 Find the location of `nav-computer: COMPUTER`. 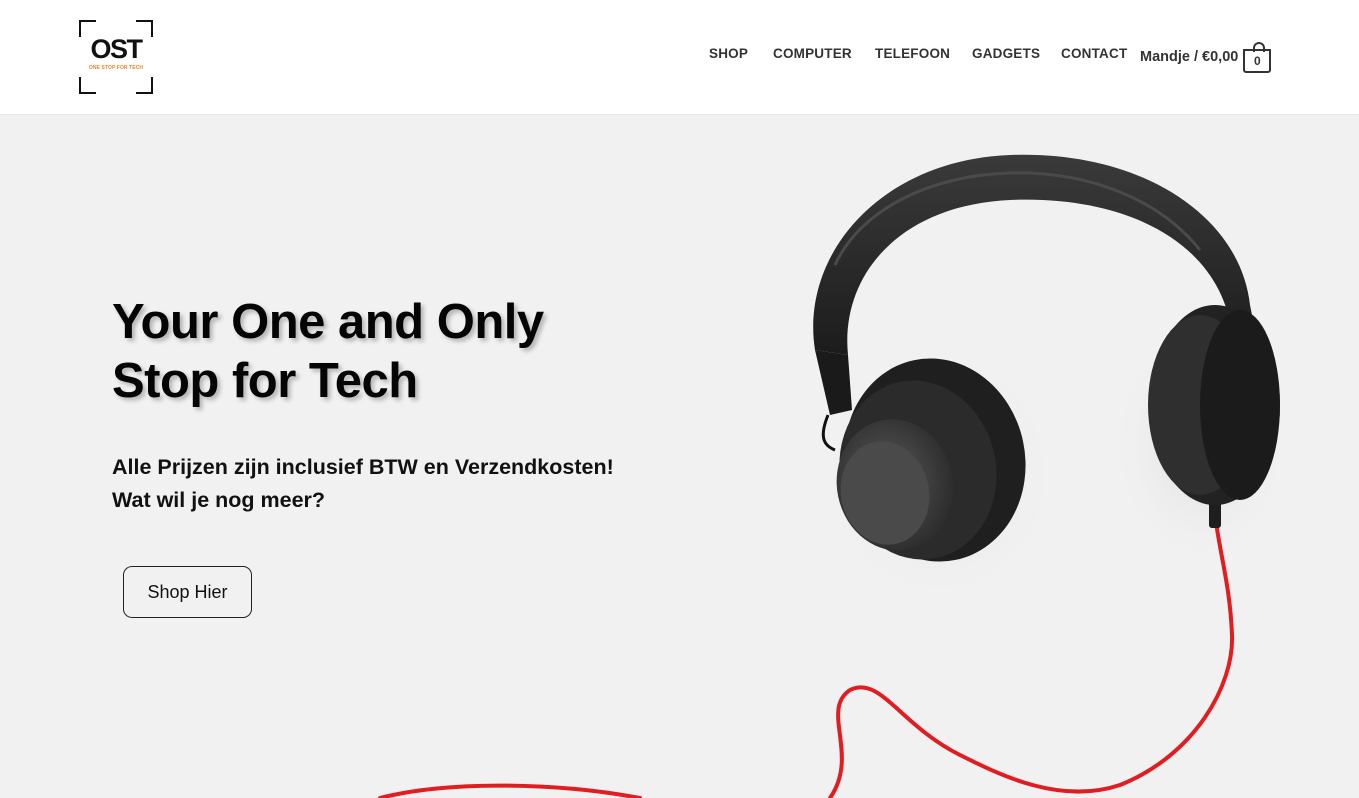

nav-computer: COMPUTER is located at coordinates (812, 53).